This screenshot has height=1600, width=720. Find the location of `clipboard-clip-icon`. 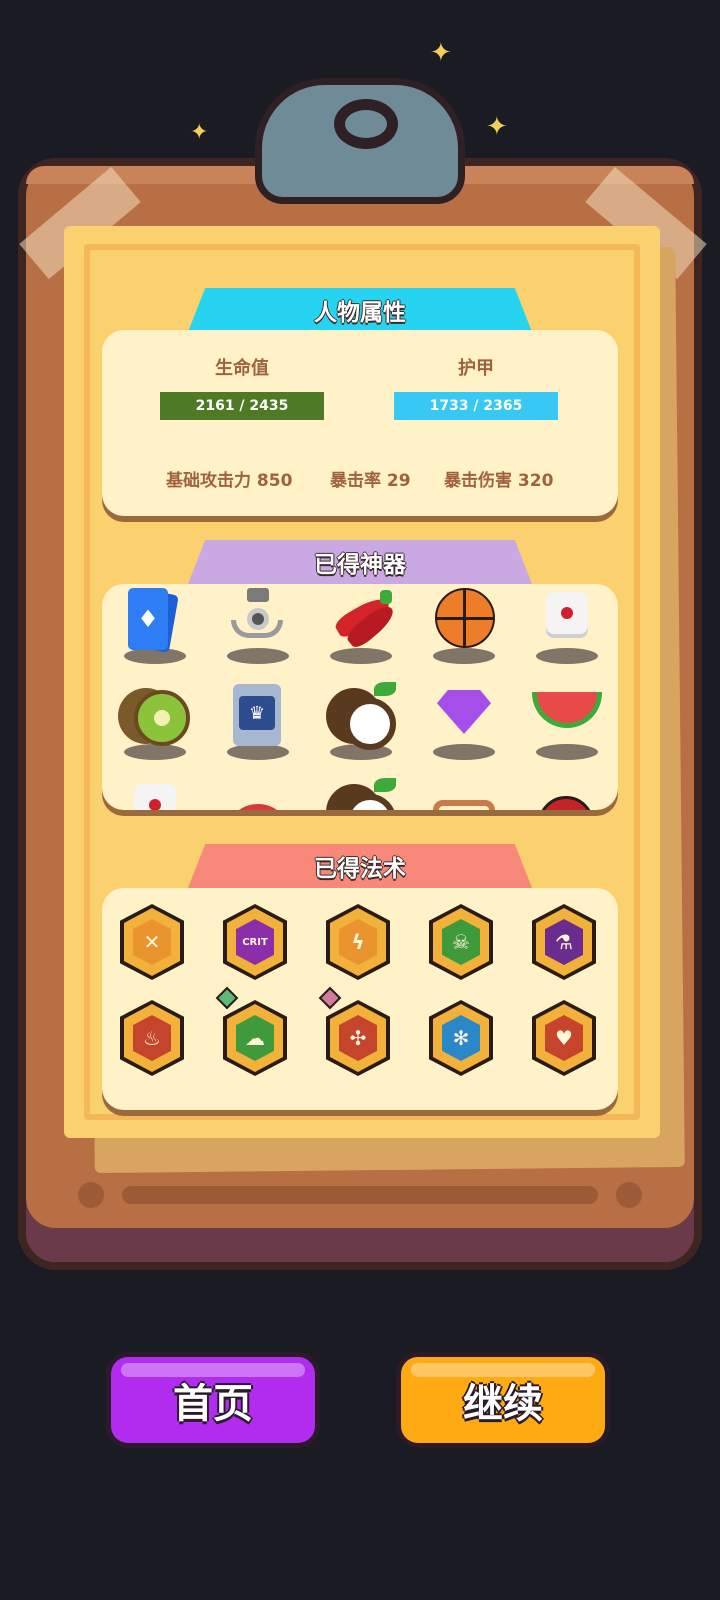

clipboard-clip-icon is located at coordinates (360, 141).